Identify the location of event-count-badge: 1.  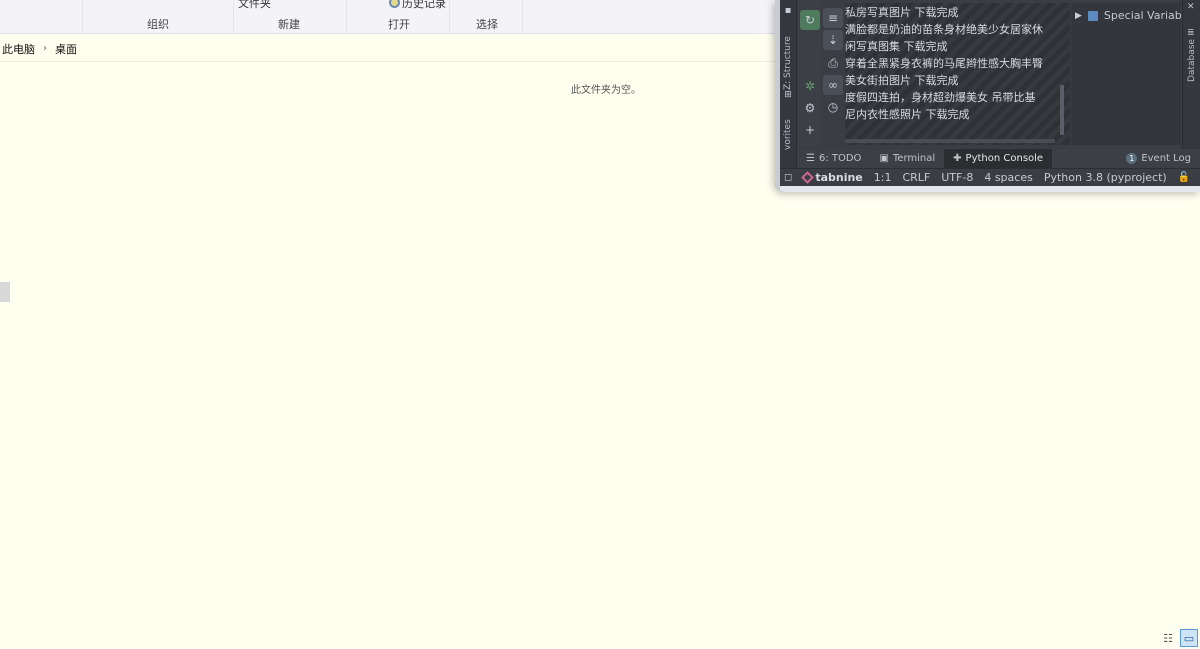
(1132, 158).